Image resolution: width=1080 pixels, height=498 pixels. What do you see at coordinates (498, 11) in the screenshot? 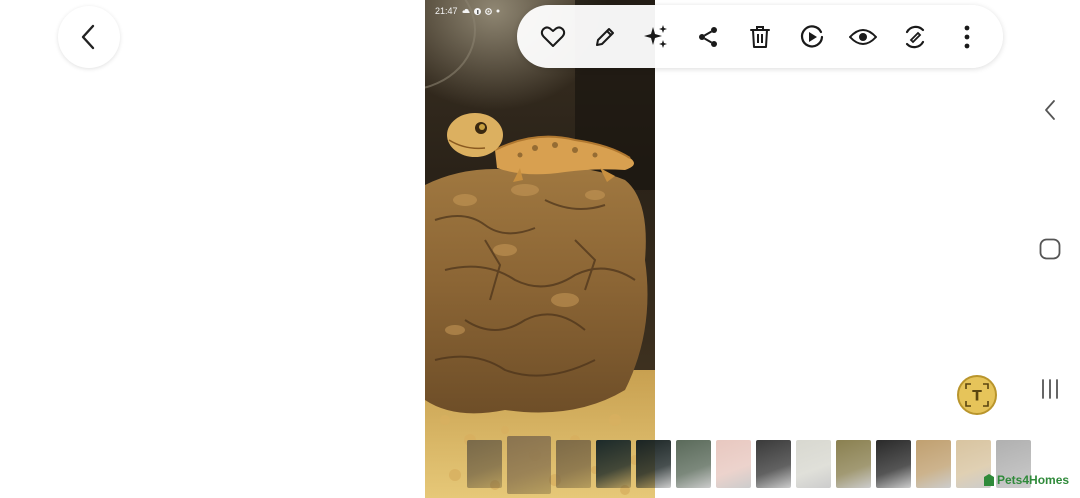
I see `dot-icon` at bounding box center [498, 11].